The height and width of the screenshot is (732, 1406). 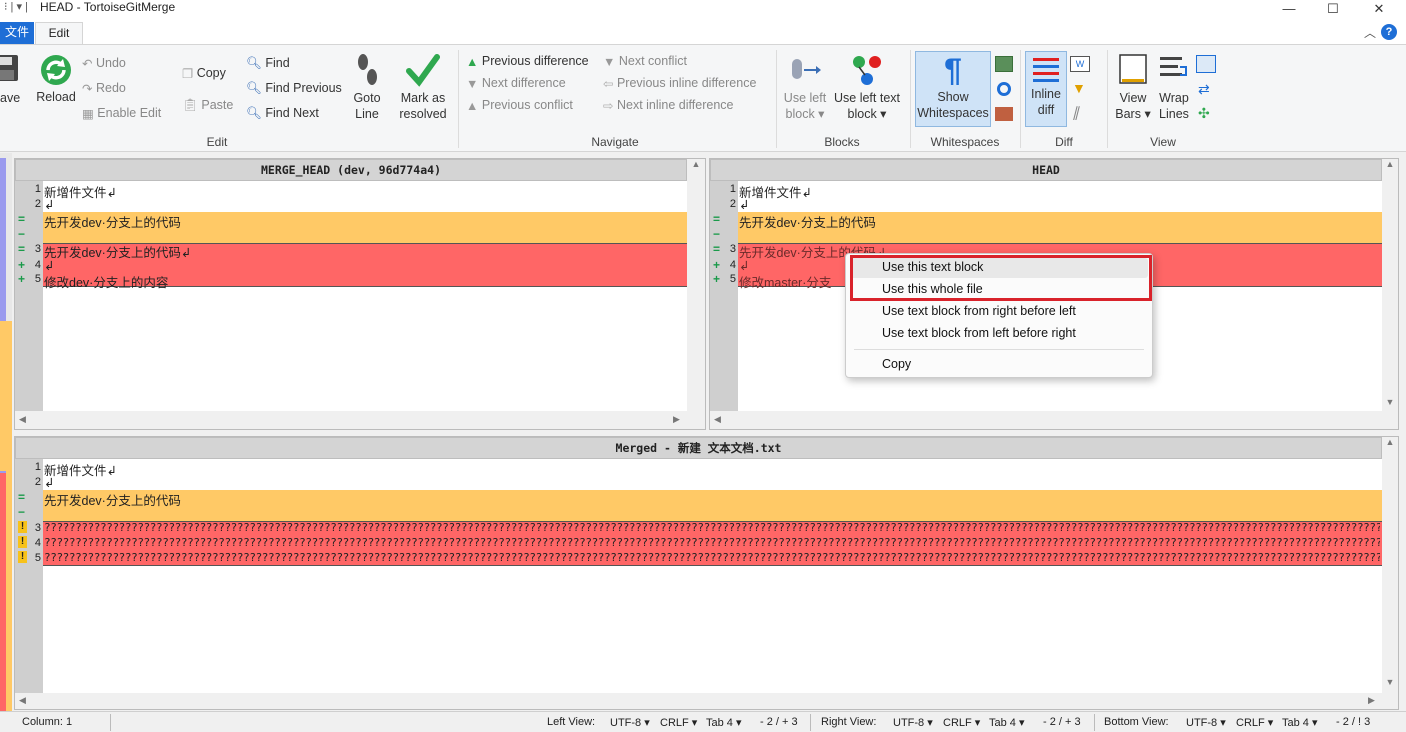 What do you see at coordinates (523, 83) in the screenshot?
I see `next-difference-label: Next difference` at bounding box center [523, 83].